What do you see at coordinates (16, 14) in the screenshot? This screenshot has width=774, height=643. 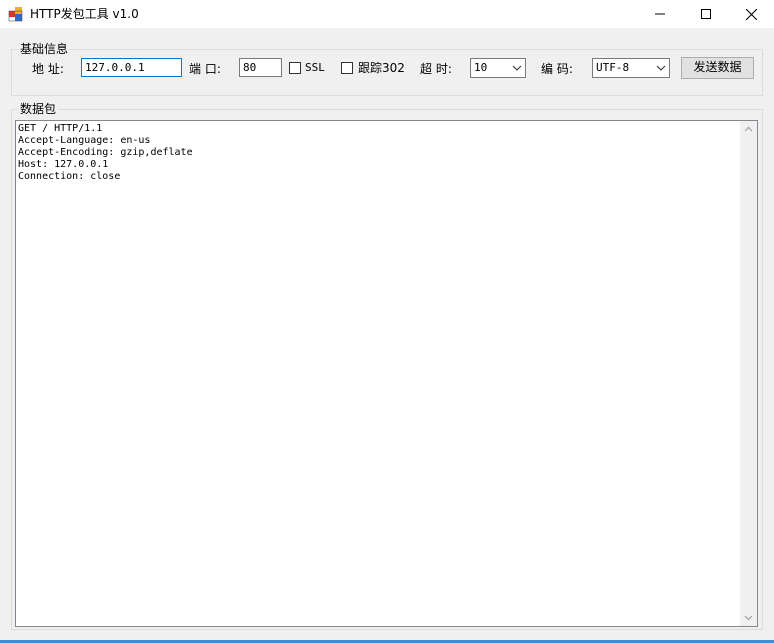 I see `app-icon` at bounding box center [16, 14].